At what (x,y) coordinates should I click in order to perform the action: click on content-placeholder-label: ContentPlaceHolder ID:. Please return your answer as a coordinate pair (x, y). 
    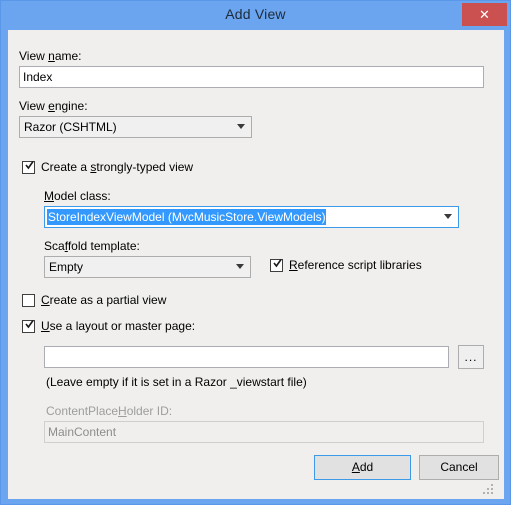
    Looking at the image, I should click on (109, 411).